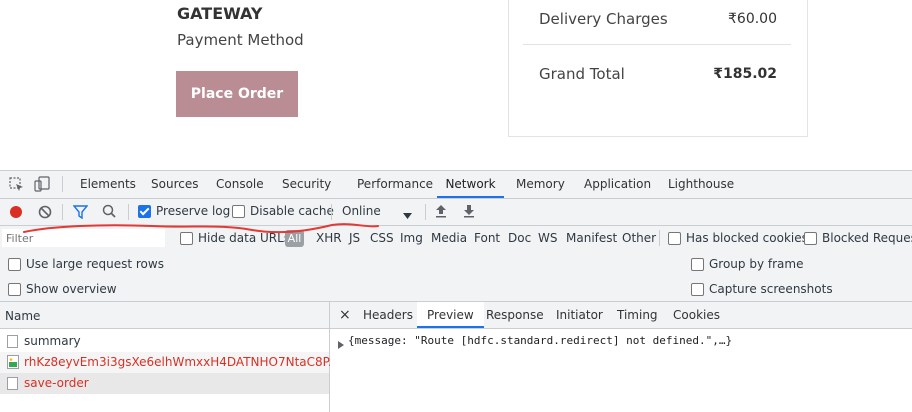 The image size is (912, 412). I want to click on blocked-requests-checkbox, so click(810, 238).